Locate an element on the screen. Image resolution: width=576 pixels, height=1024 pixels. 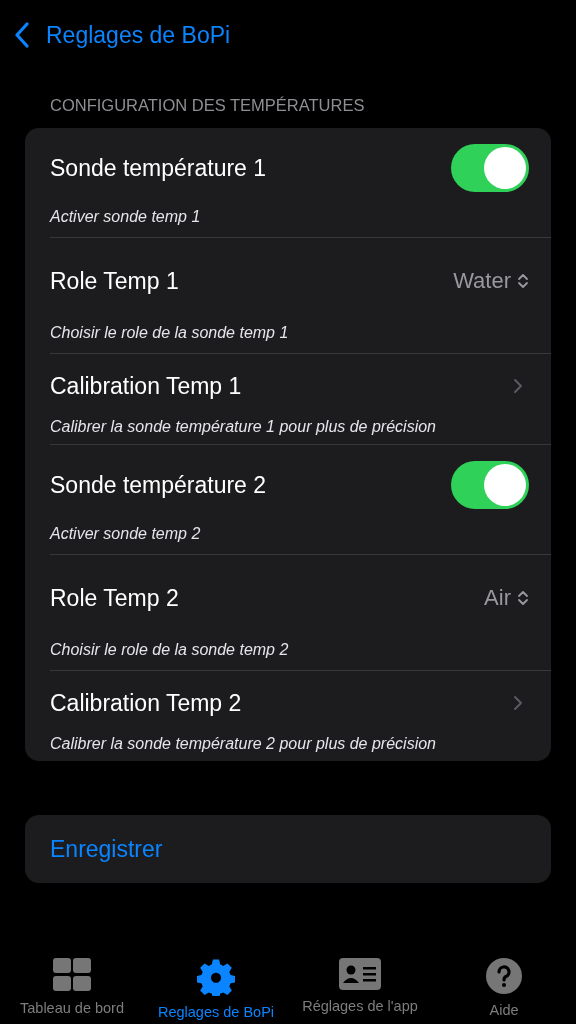
settings-icon is located at coordinates (216, 977).